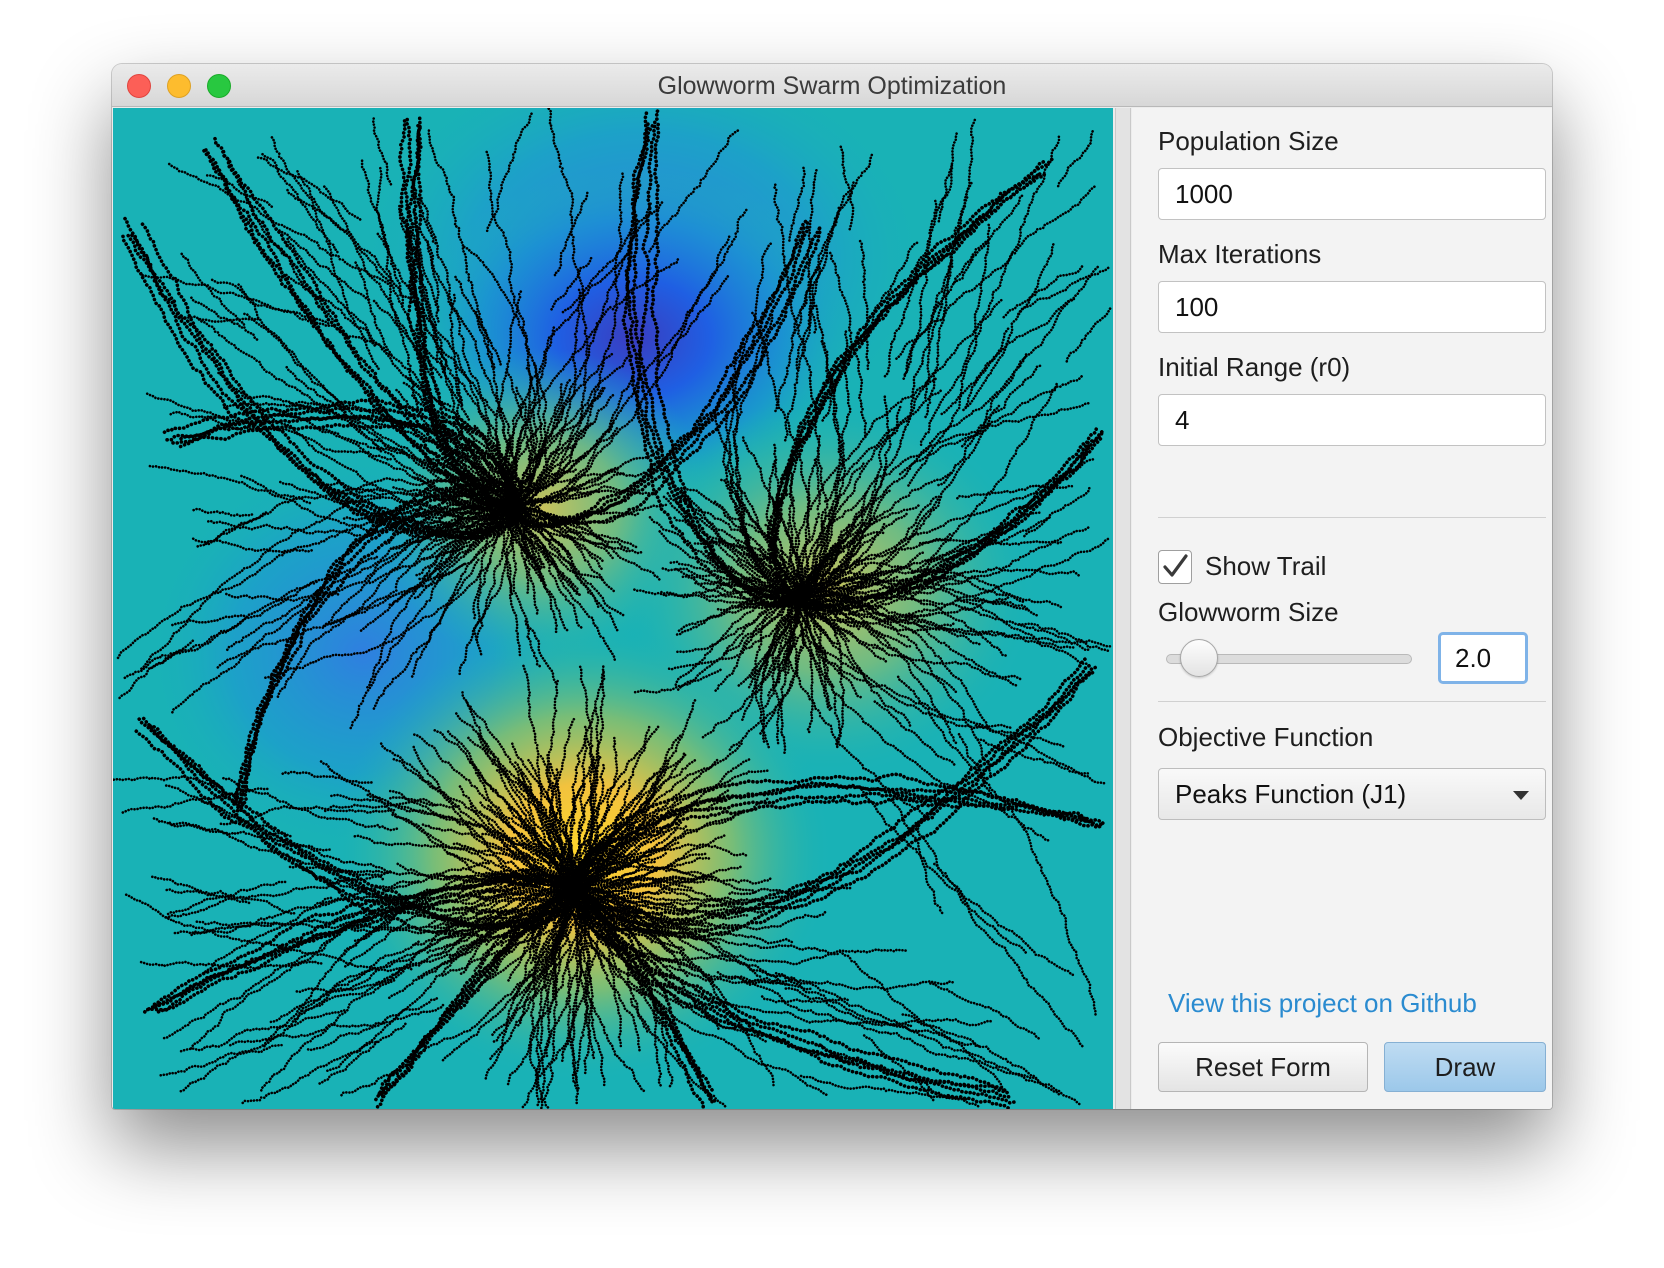 This screenshot has width=1664, height=1268. What do you see at coordinates (1521, 795) in the screenshot?
I see `chevron-down-icon` at bounding box center [1521, 795].